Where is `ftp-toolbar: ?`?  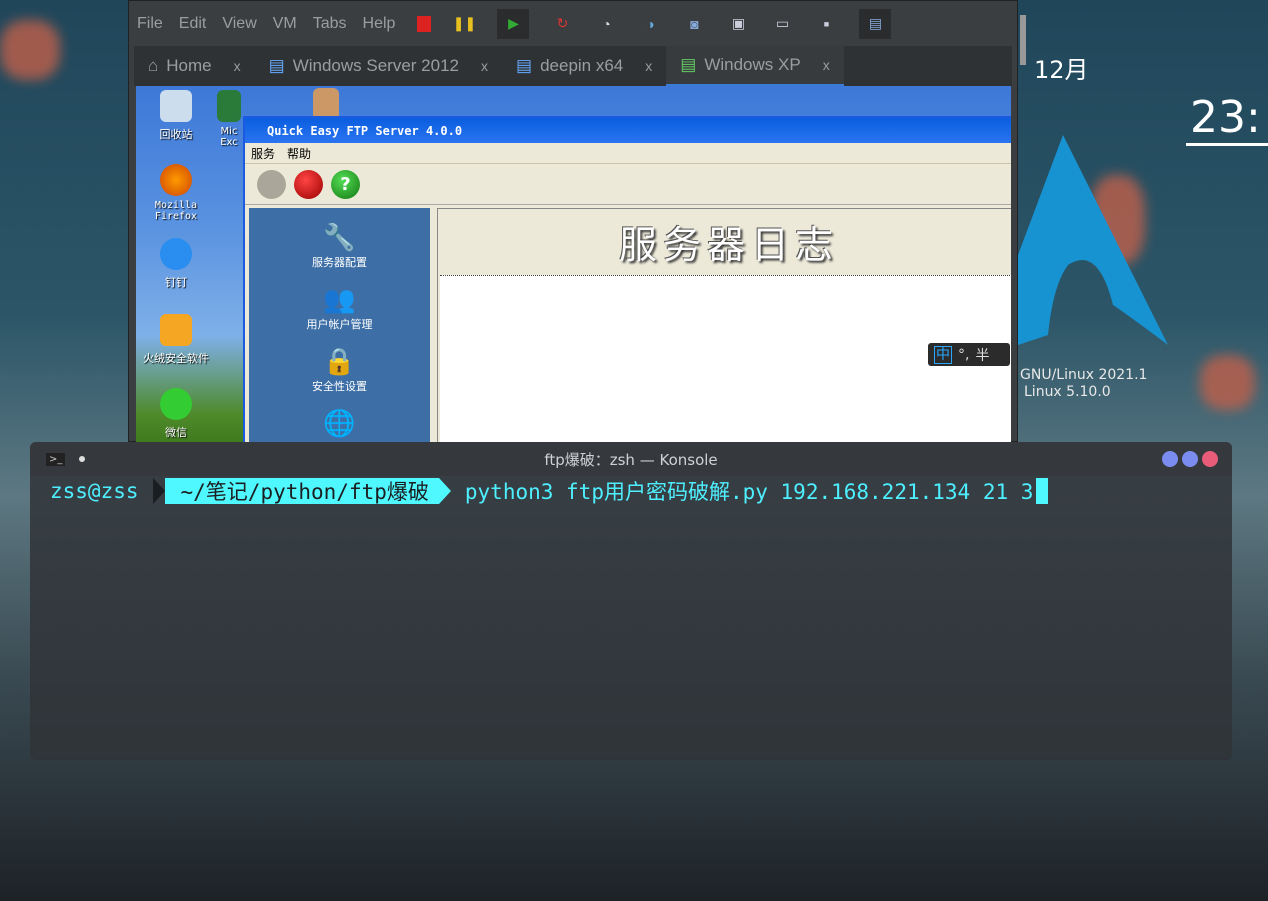 ftp-toolbar: ? is located at coordinates (628, 184).